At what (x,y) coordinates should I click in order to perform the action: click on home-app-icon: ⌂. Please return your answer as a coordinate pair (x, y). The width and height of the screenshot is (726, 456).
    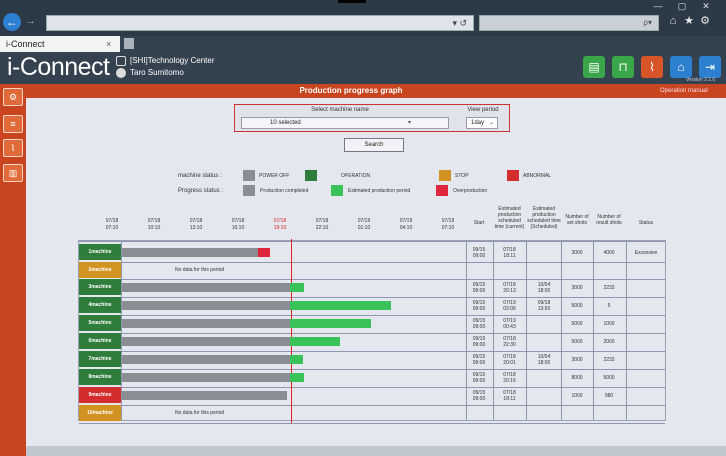
    Looking at the image, I should click on (681, 67).